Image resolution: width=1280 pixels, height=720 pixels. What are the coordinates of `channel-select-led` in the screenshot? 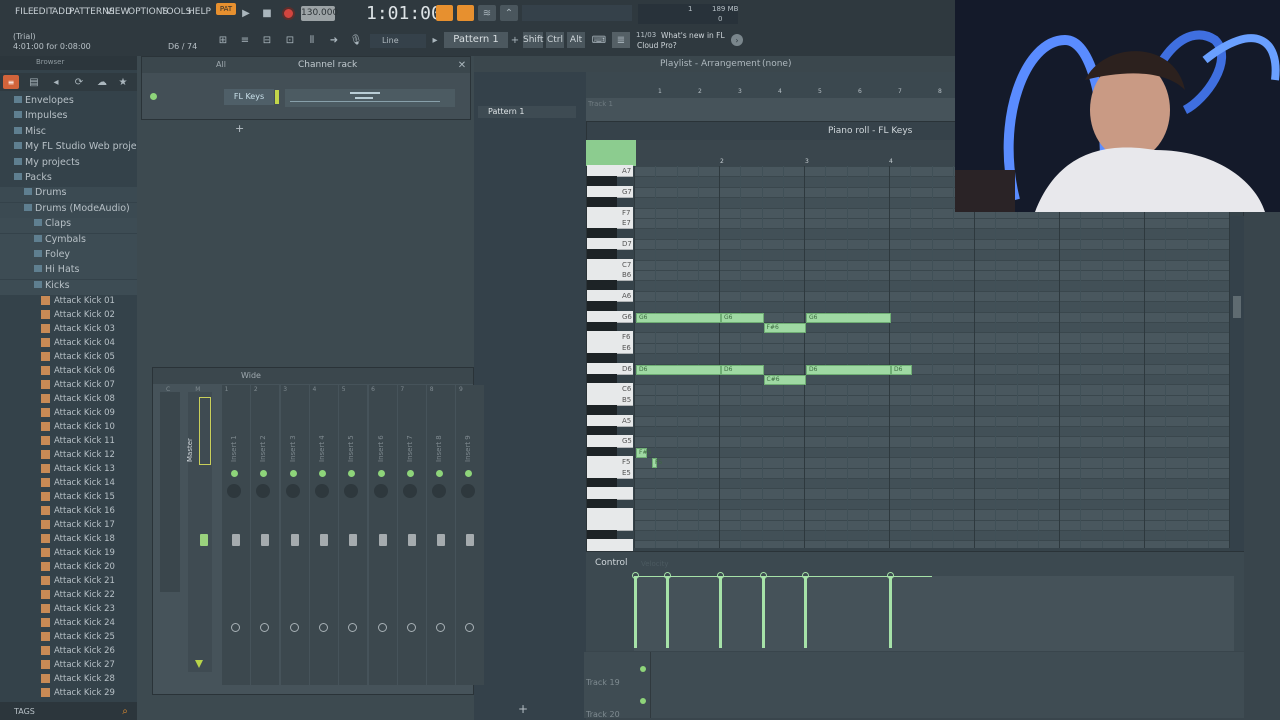 It's located at (277, 97).